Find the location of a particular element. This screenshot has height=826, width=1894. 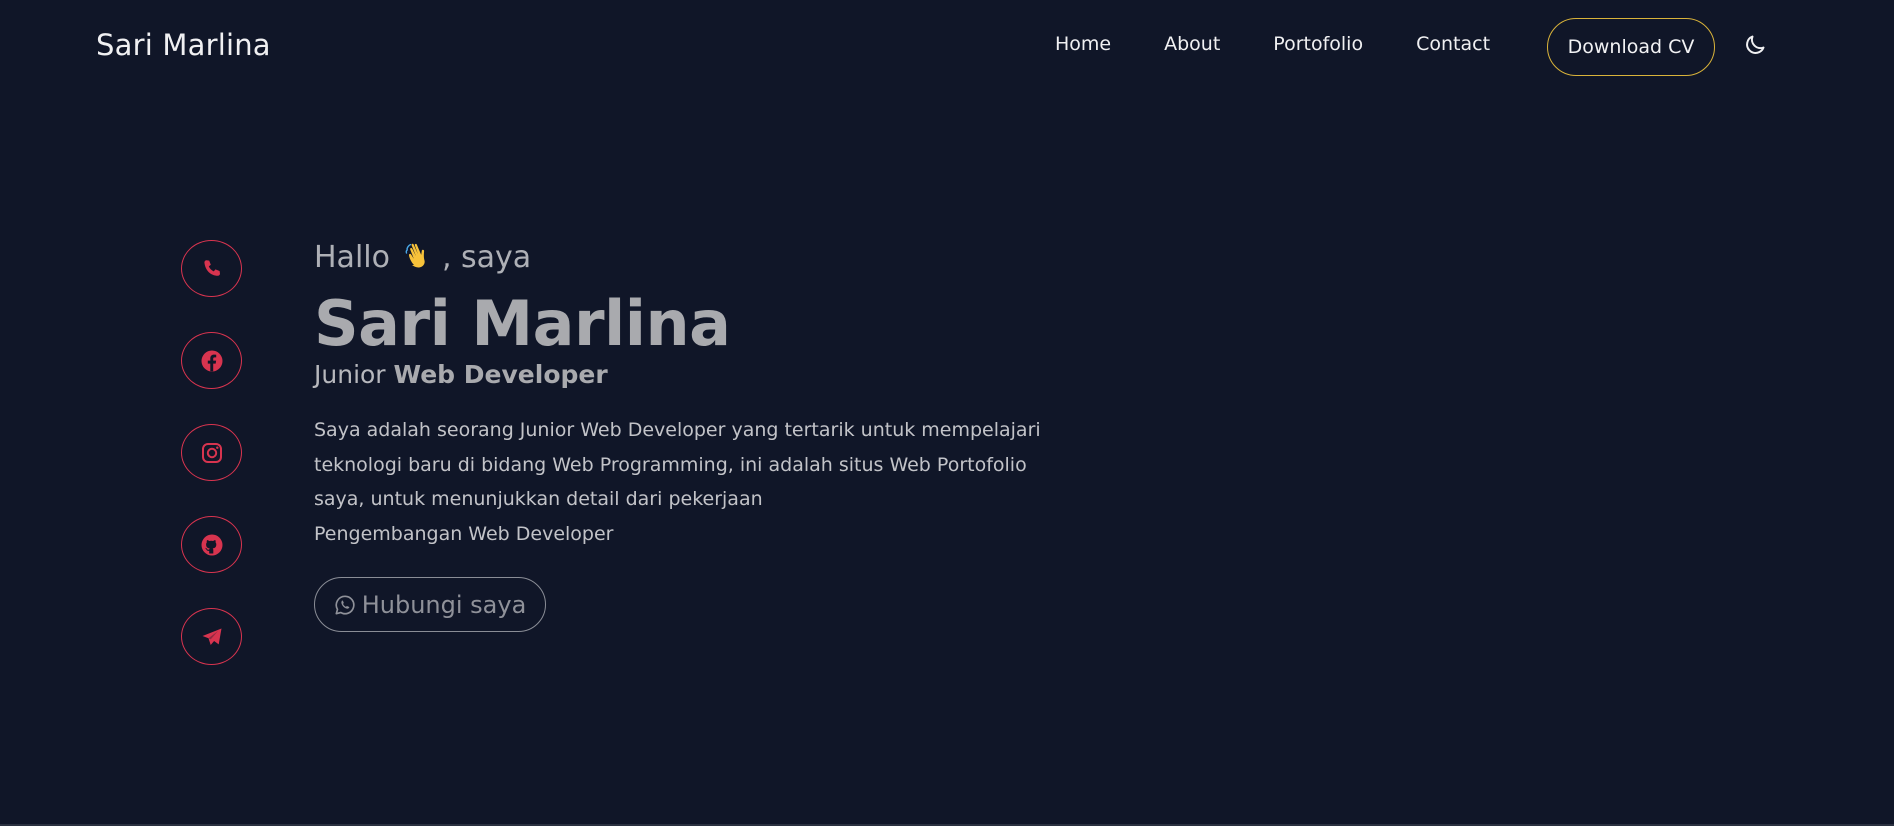

telegram-link is located at coordinates (211, 636).